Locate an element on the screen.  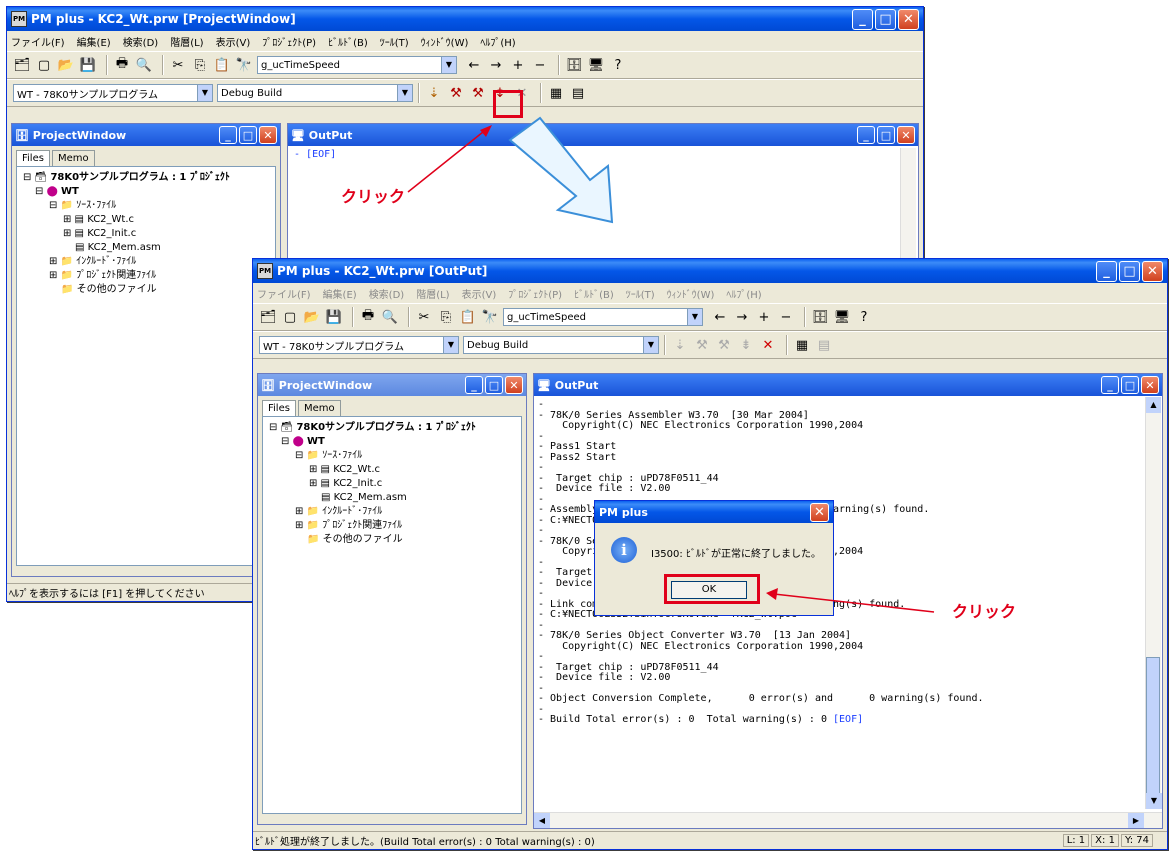
tab-files: Files is located at coordinates (33, 158).